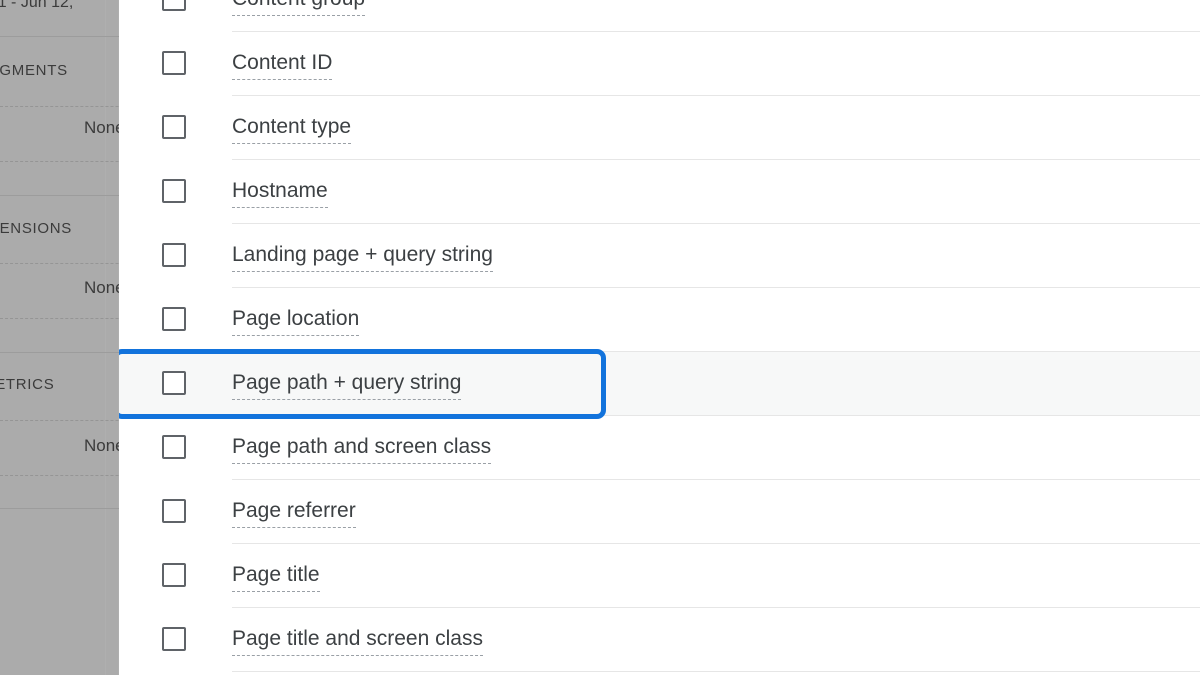 This screenshot has height=675, width=1200. What do you see at coordinates (105, 337) in the screenshot?
I see `background-column-band` at bounding box center [105, 337].